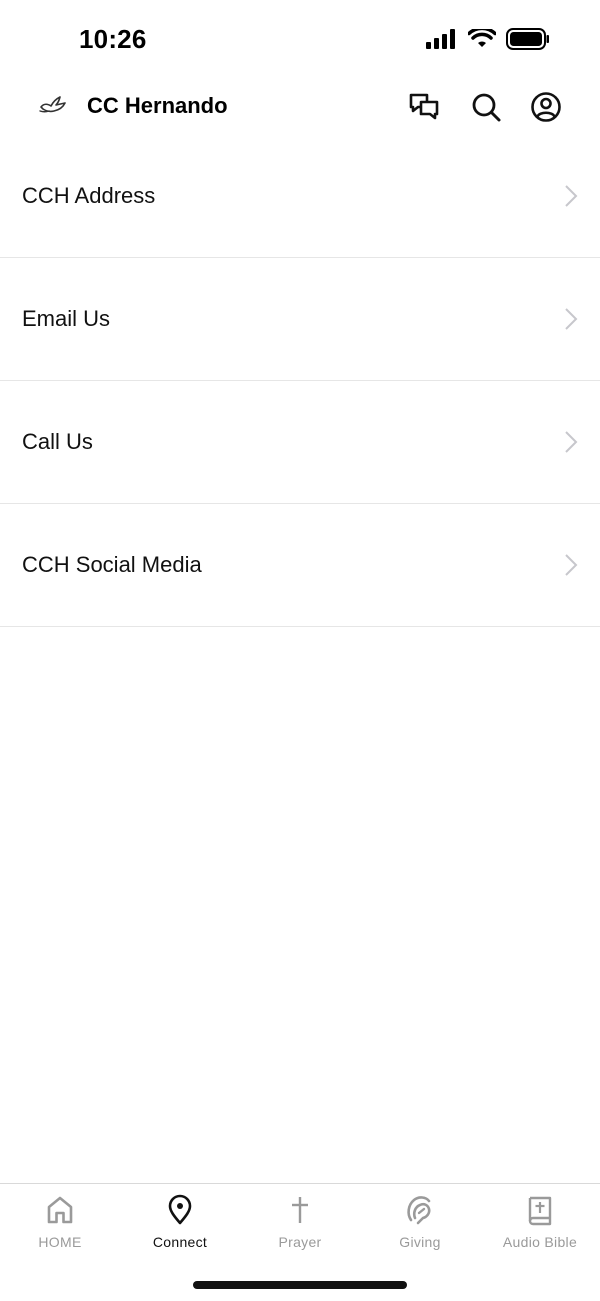 The image size is (600, 1301). Describe the element at coordinates (300, 196) in the screenshot. I see `menu-item-cch-address: CCH Address` at that location.